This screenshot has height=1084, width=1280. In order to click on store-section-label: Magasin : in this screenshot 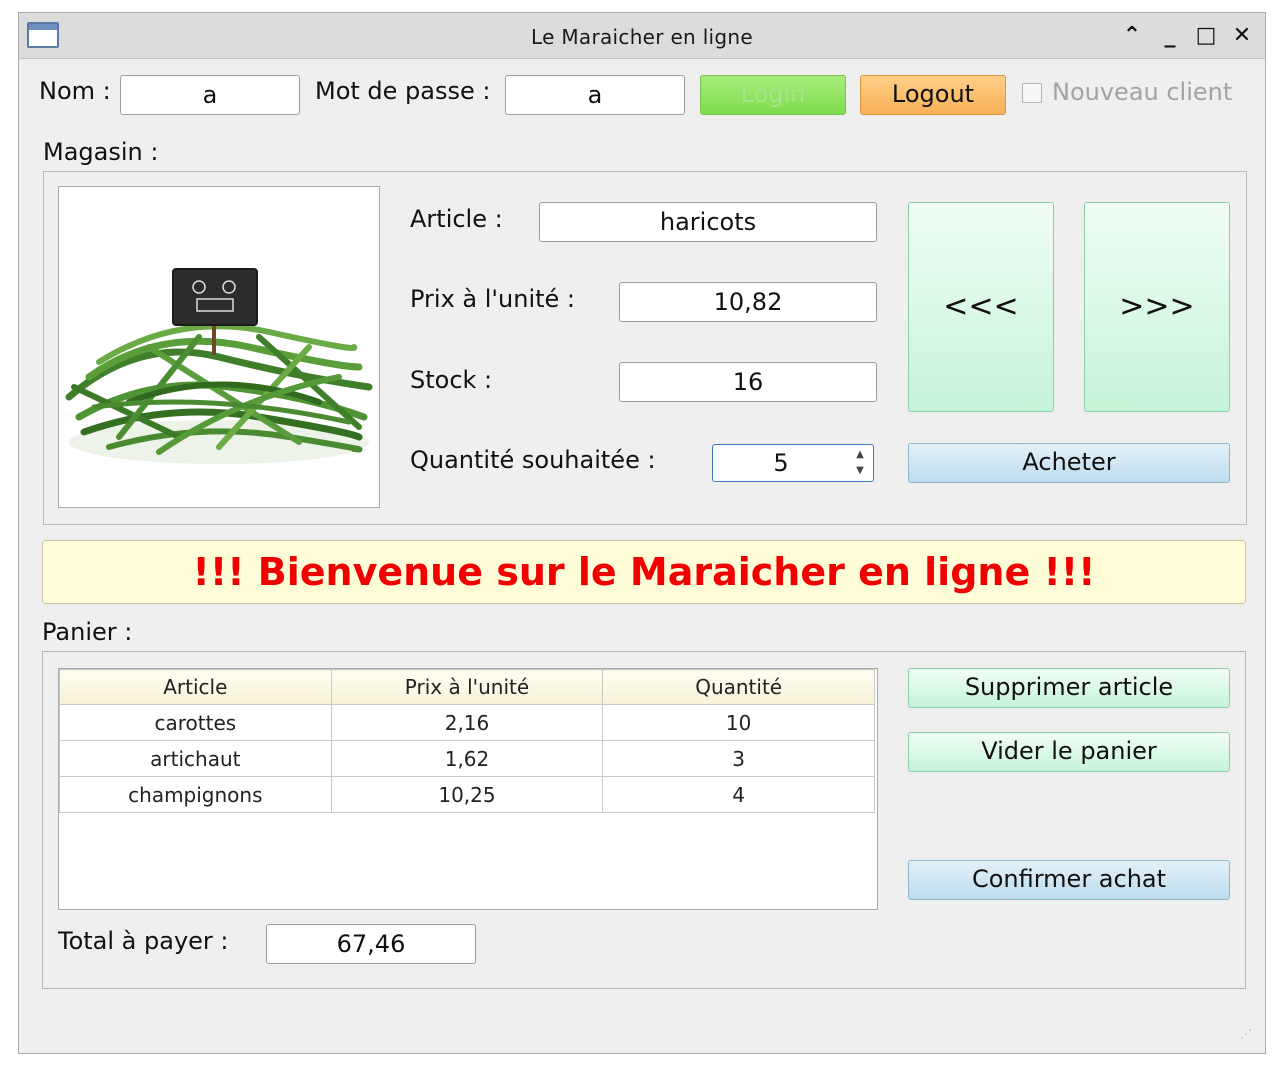, I will do `click(101, 152)`.